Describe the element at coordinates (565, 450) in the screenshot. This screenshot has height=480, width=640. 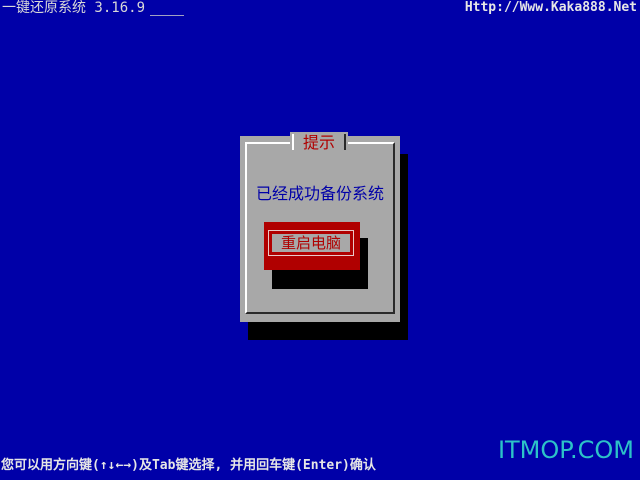
I see `watermark: ITMOP.COM` at that location.